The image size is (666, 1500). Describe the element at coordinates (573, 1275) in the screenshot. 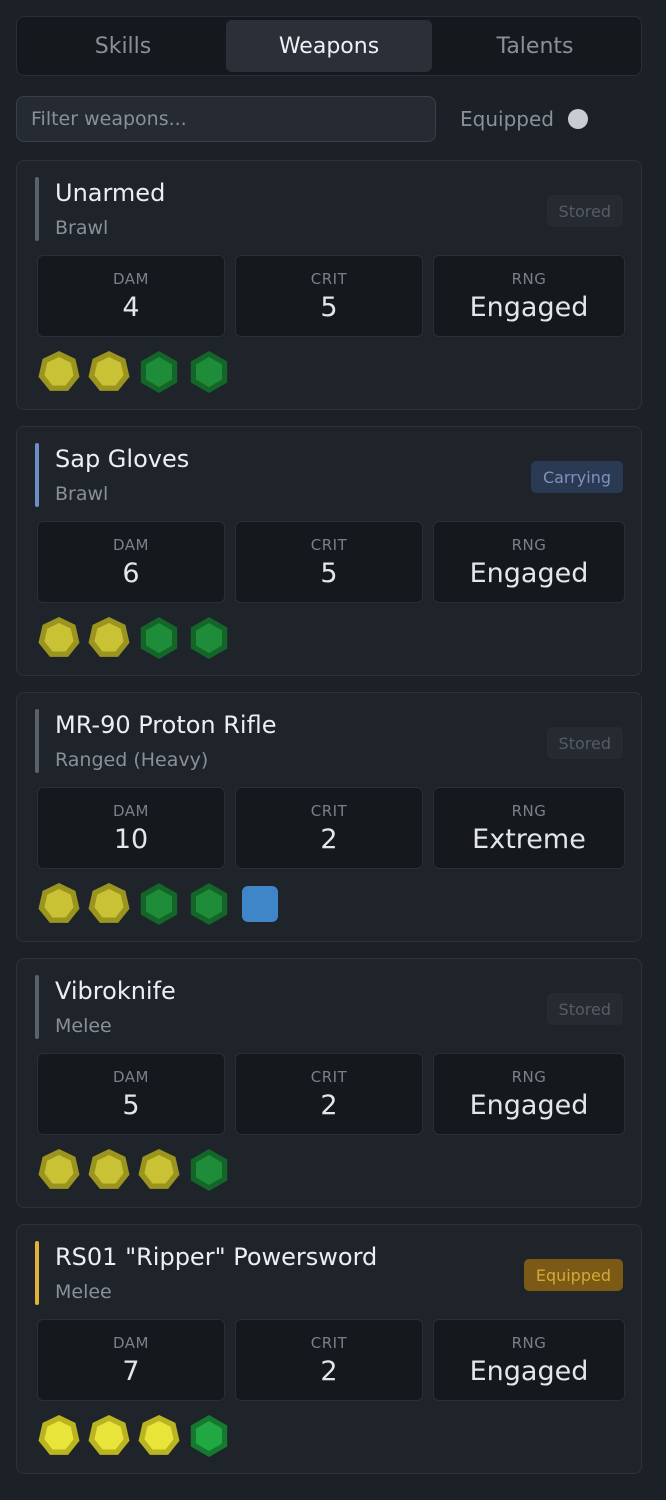

I see `status-badge: Equipped` at that location.